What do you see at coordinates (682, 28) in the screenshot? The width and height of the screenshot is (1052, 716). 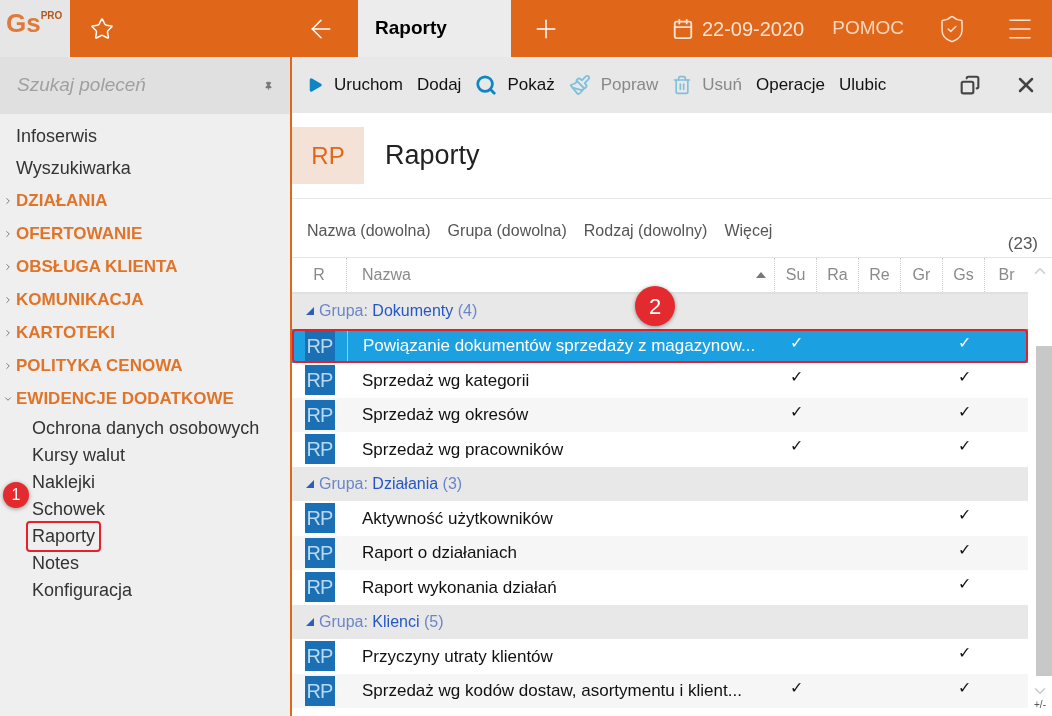 I see `calendar-icon` at bounding box center [682, 28].